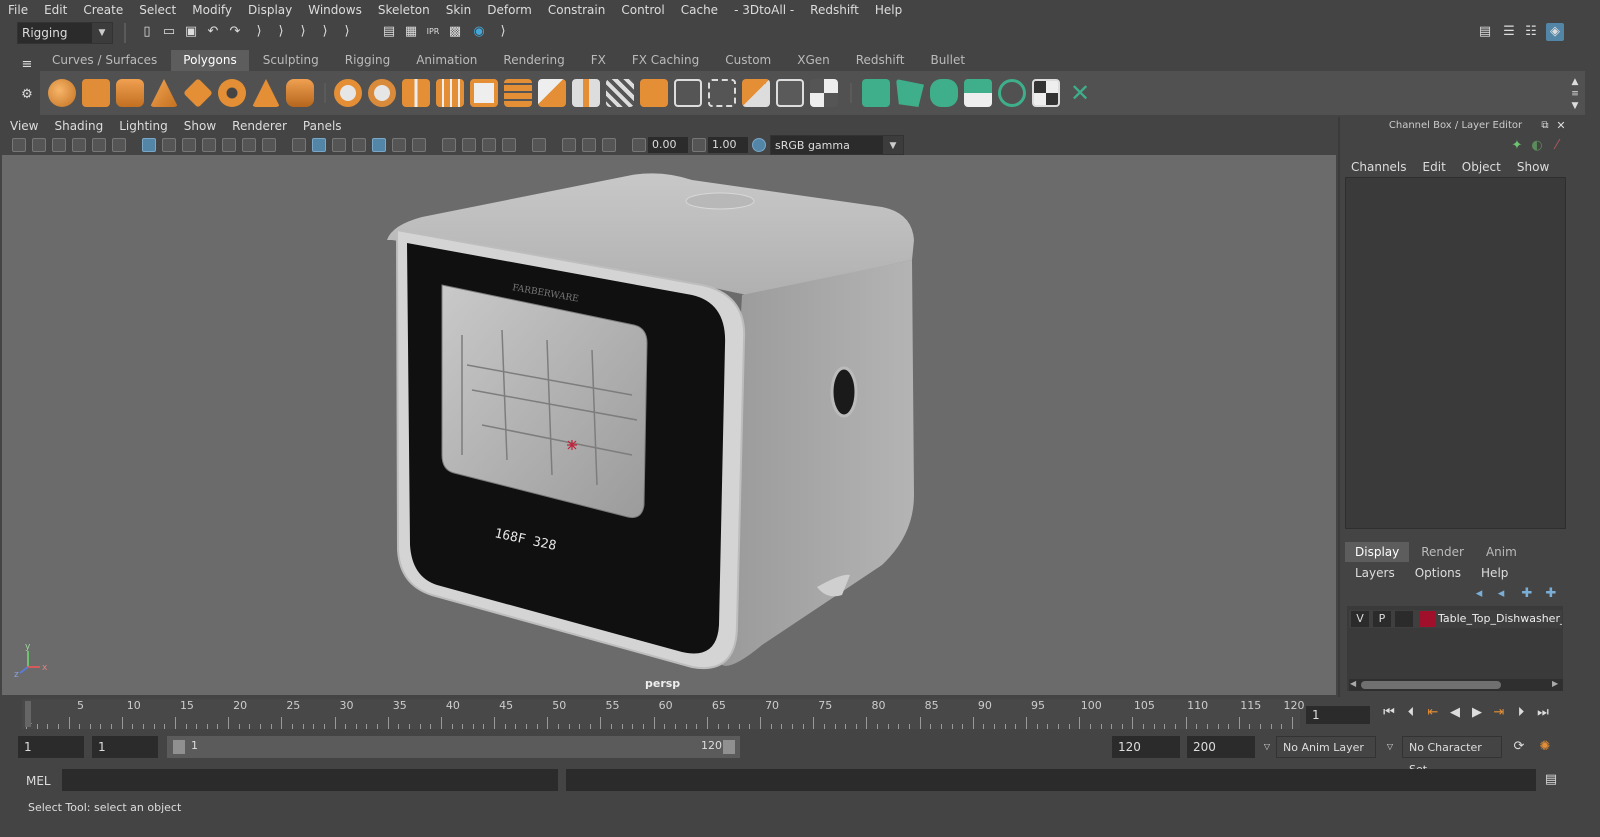 The image size is (1600, 837). Describe the element at coordinates (1221, 747) in the screenshot. I see `end-time-field: 200` at that location.